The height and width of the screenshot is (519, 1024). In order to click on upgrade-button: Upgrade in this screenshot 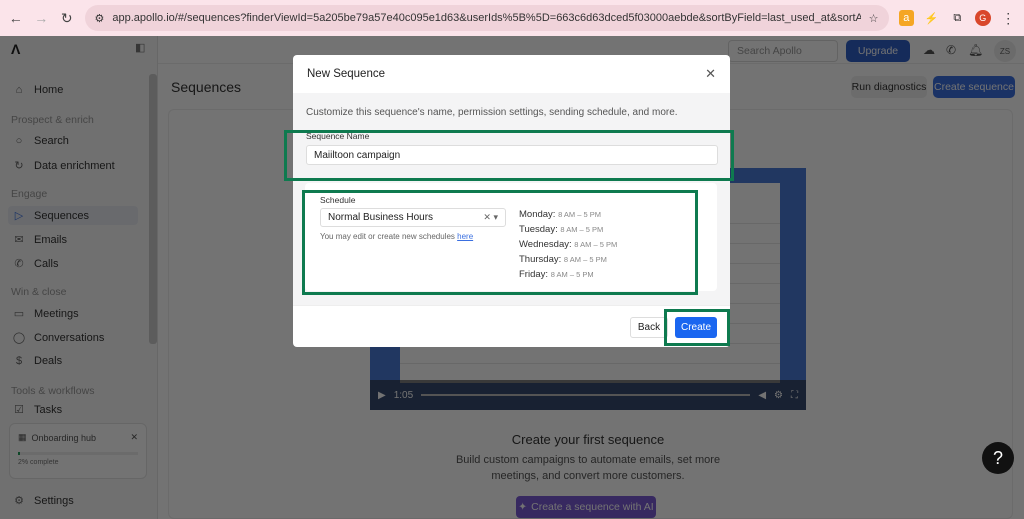, I will do `click(878, 51)`.